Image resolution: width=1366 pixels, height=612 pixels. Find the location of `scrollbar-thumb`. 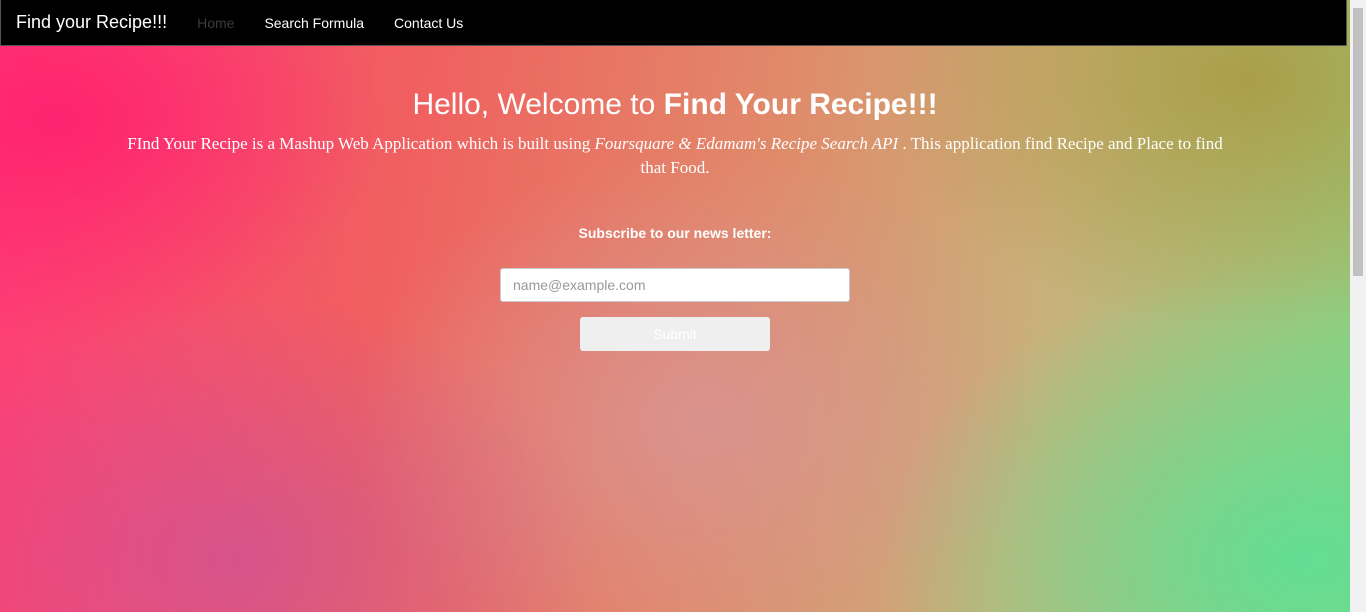

scrollbar-thumb is located at coordinates (1358, 142).